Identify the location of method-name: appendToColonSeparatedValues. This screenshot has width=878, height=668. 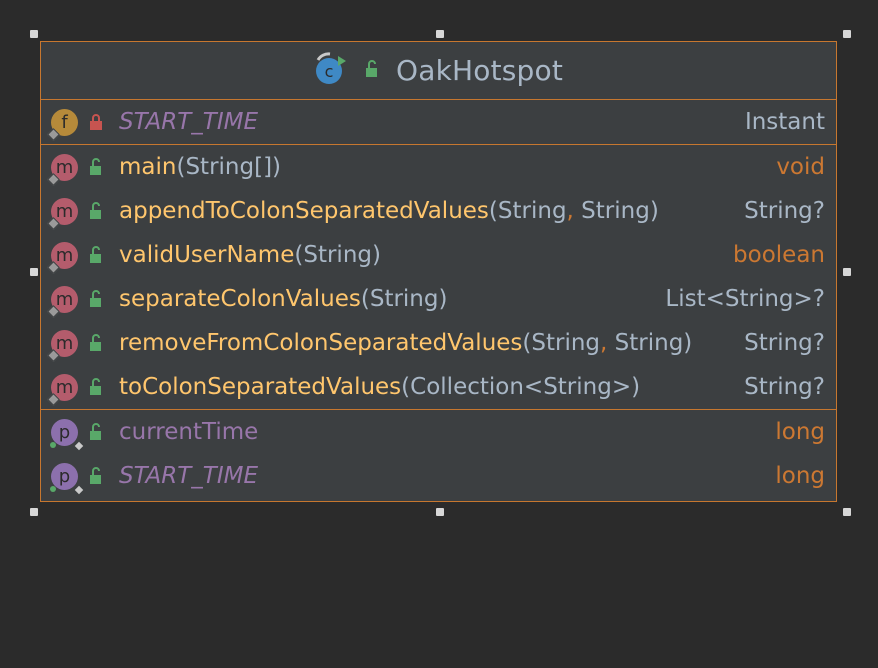
(304, 211).